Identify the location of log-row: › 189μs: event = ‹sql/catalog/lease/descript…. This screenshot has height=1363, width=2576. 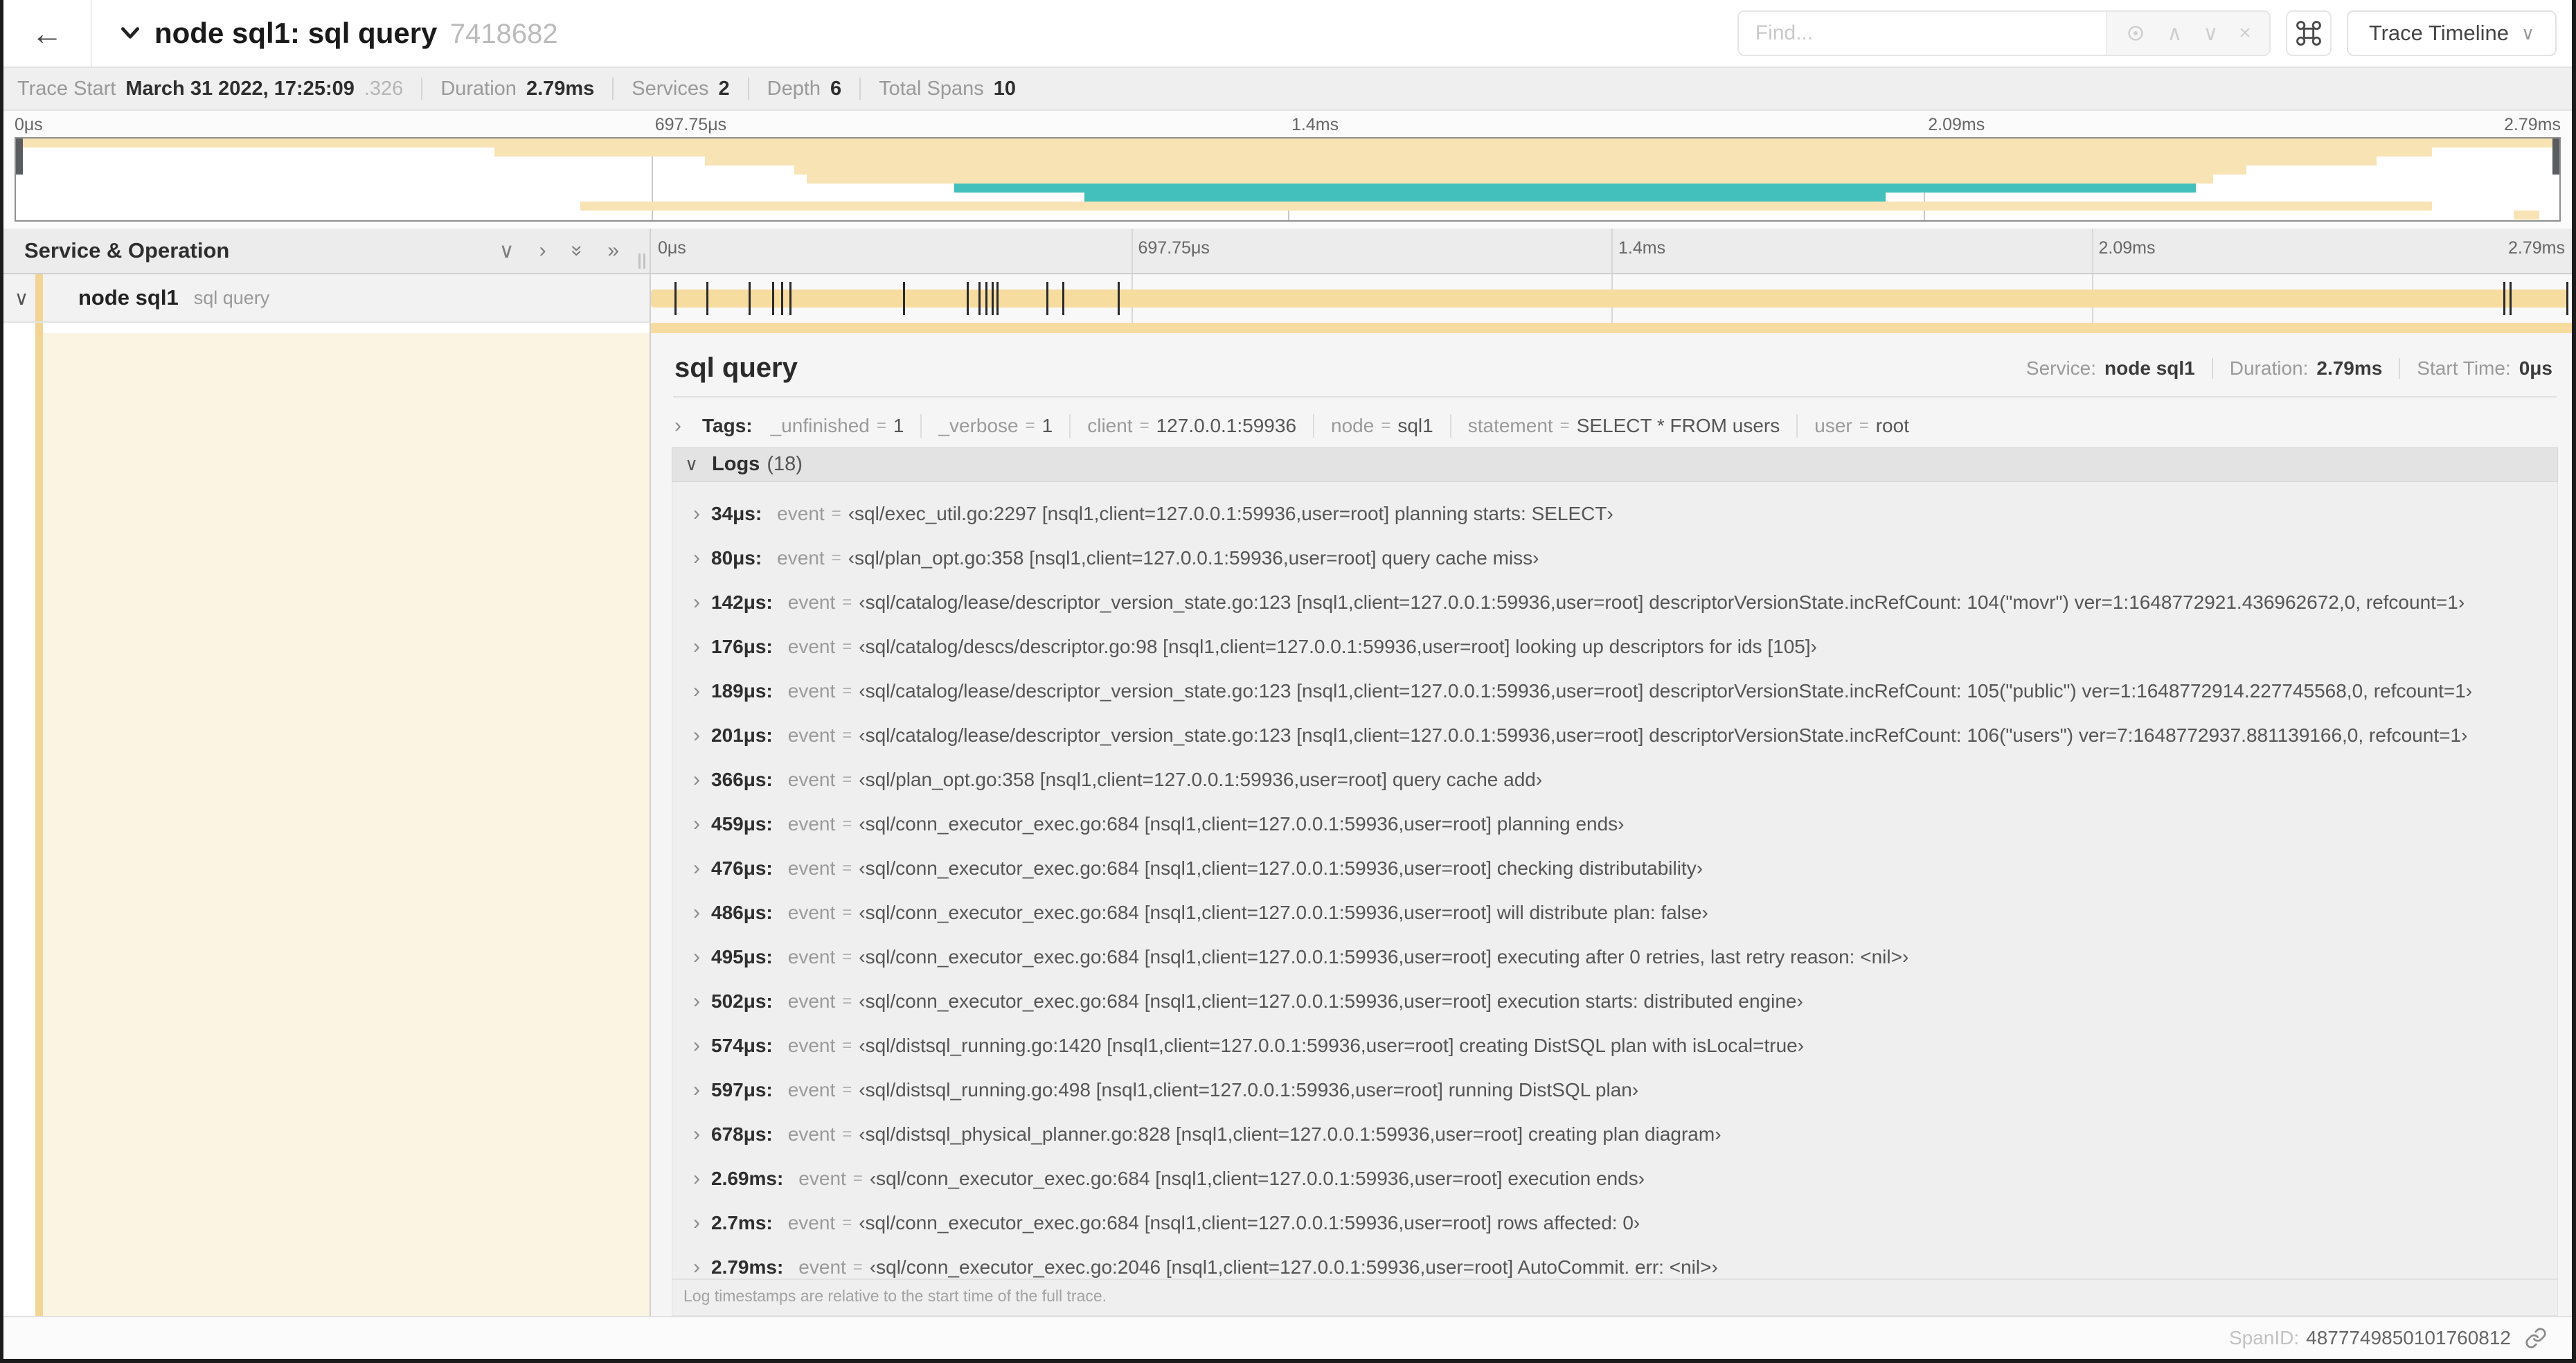
(1619, 691).